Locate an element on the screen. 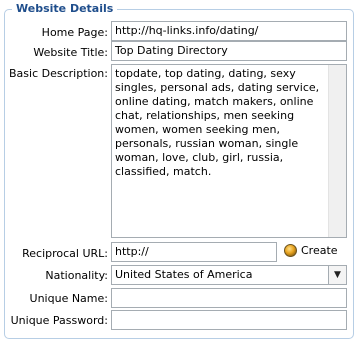 The width and height of the screenshot is (358, 339). reciprocal-url-input: http:// is located at coordinates (194, 252).